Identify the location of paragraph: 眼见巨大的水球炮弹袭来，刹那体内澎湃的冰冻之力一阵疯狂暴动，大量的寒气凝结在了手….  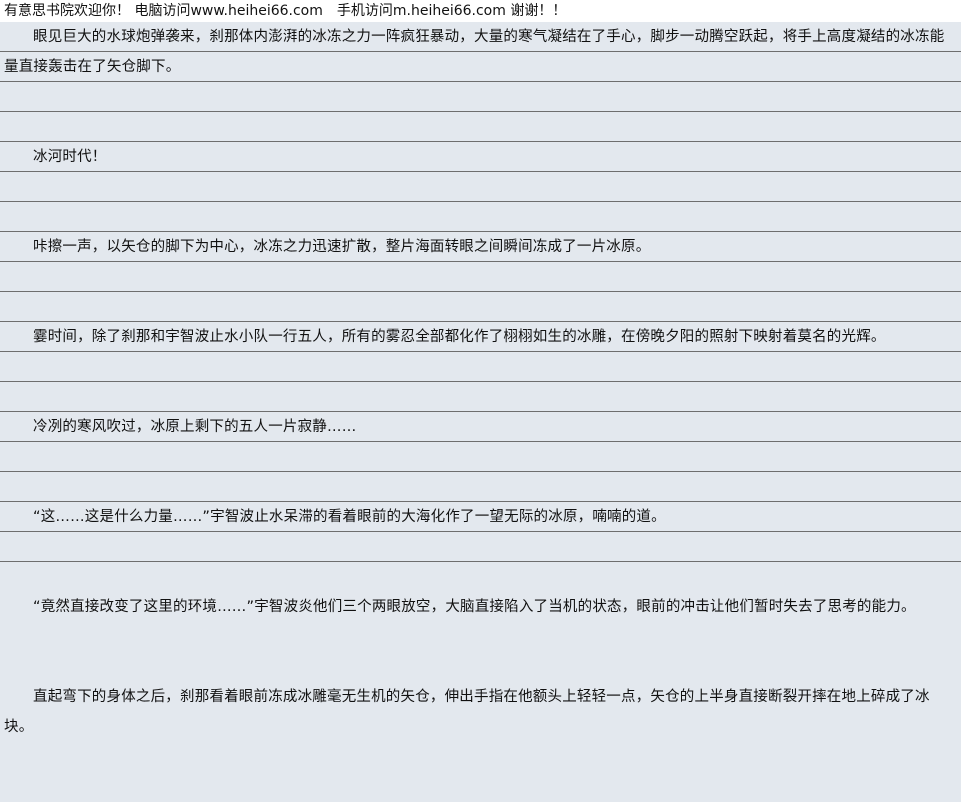
(474, 52).